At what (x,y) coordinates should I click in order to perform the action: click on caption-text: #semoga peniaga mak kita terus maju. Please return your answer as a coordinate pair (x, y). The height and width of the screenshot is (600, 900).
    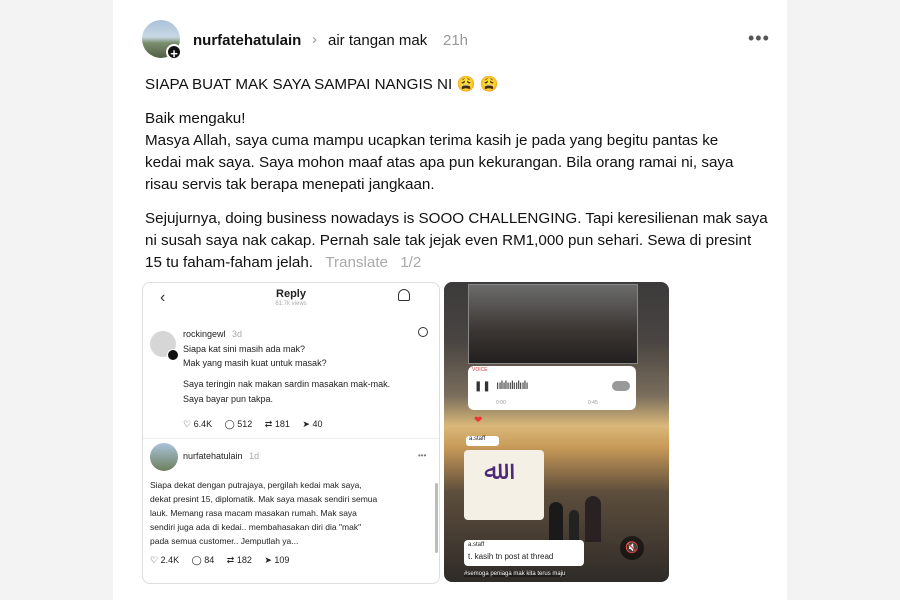
    Looking at the image, I should click on (515, 574).